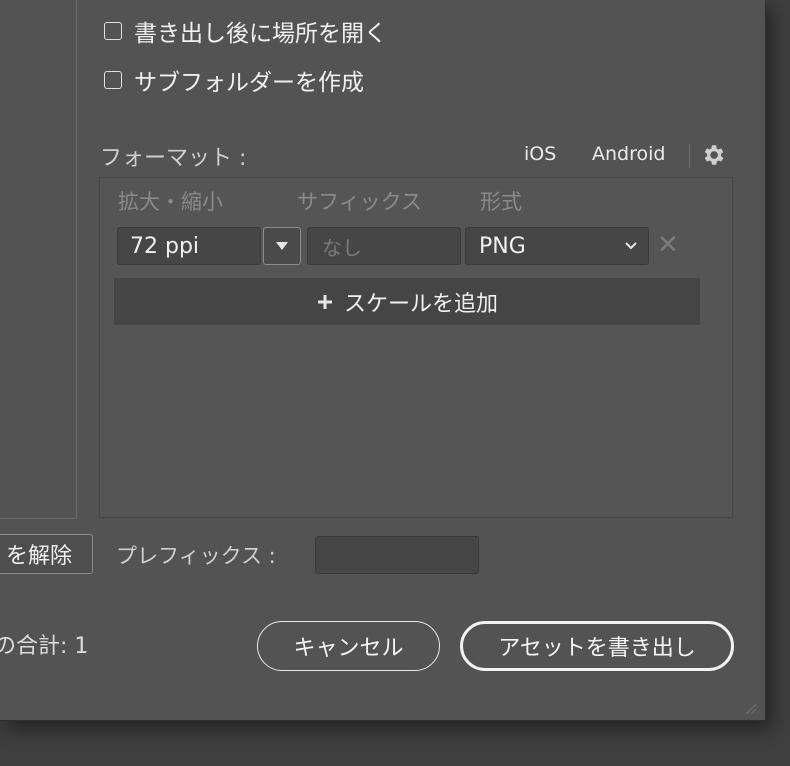 The width and height of the screenshot is (790, 766). I want to click on create-subfolders-option: サブフォルダーを作成, so click(234, 80).